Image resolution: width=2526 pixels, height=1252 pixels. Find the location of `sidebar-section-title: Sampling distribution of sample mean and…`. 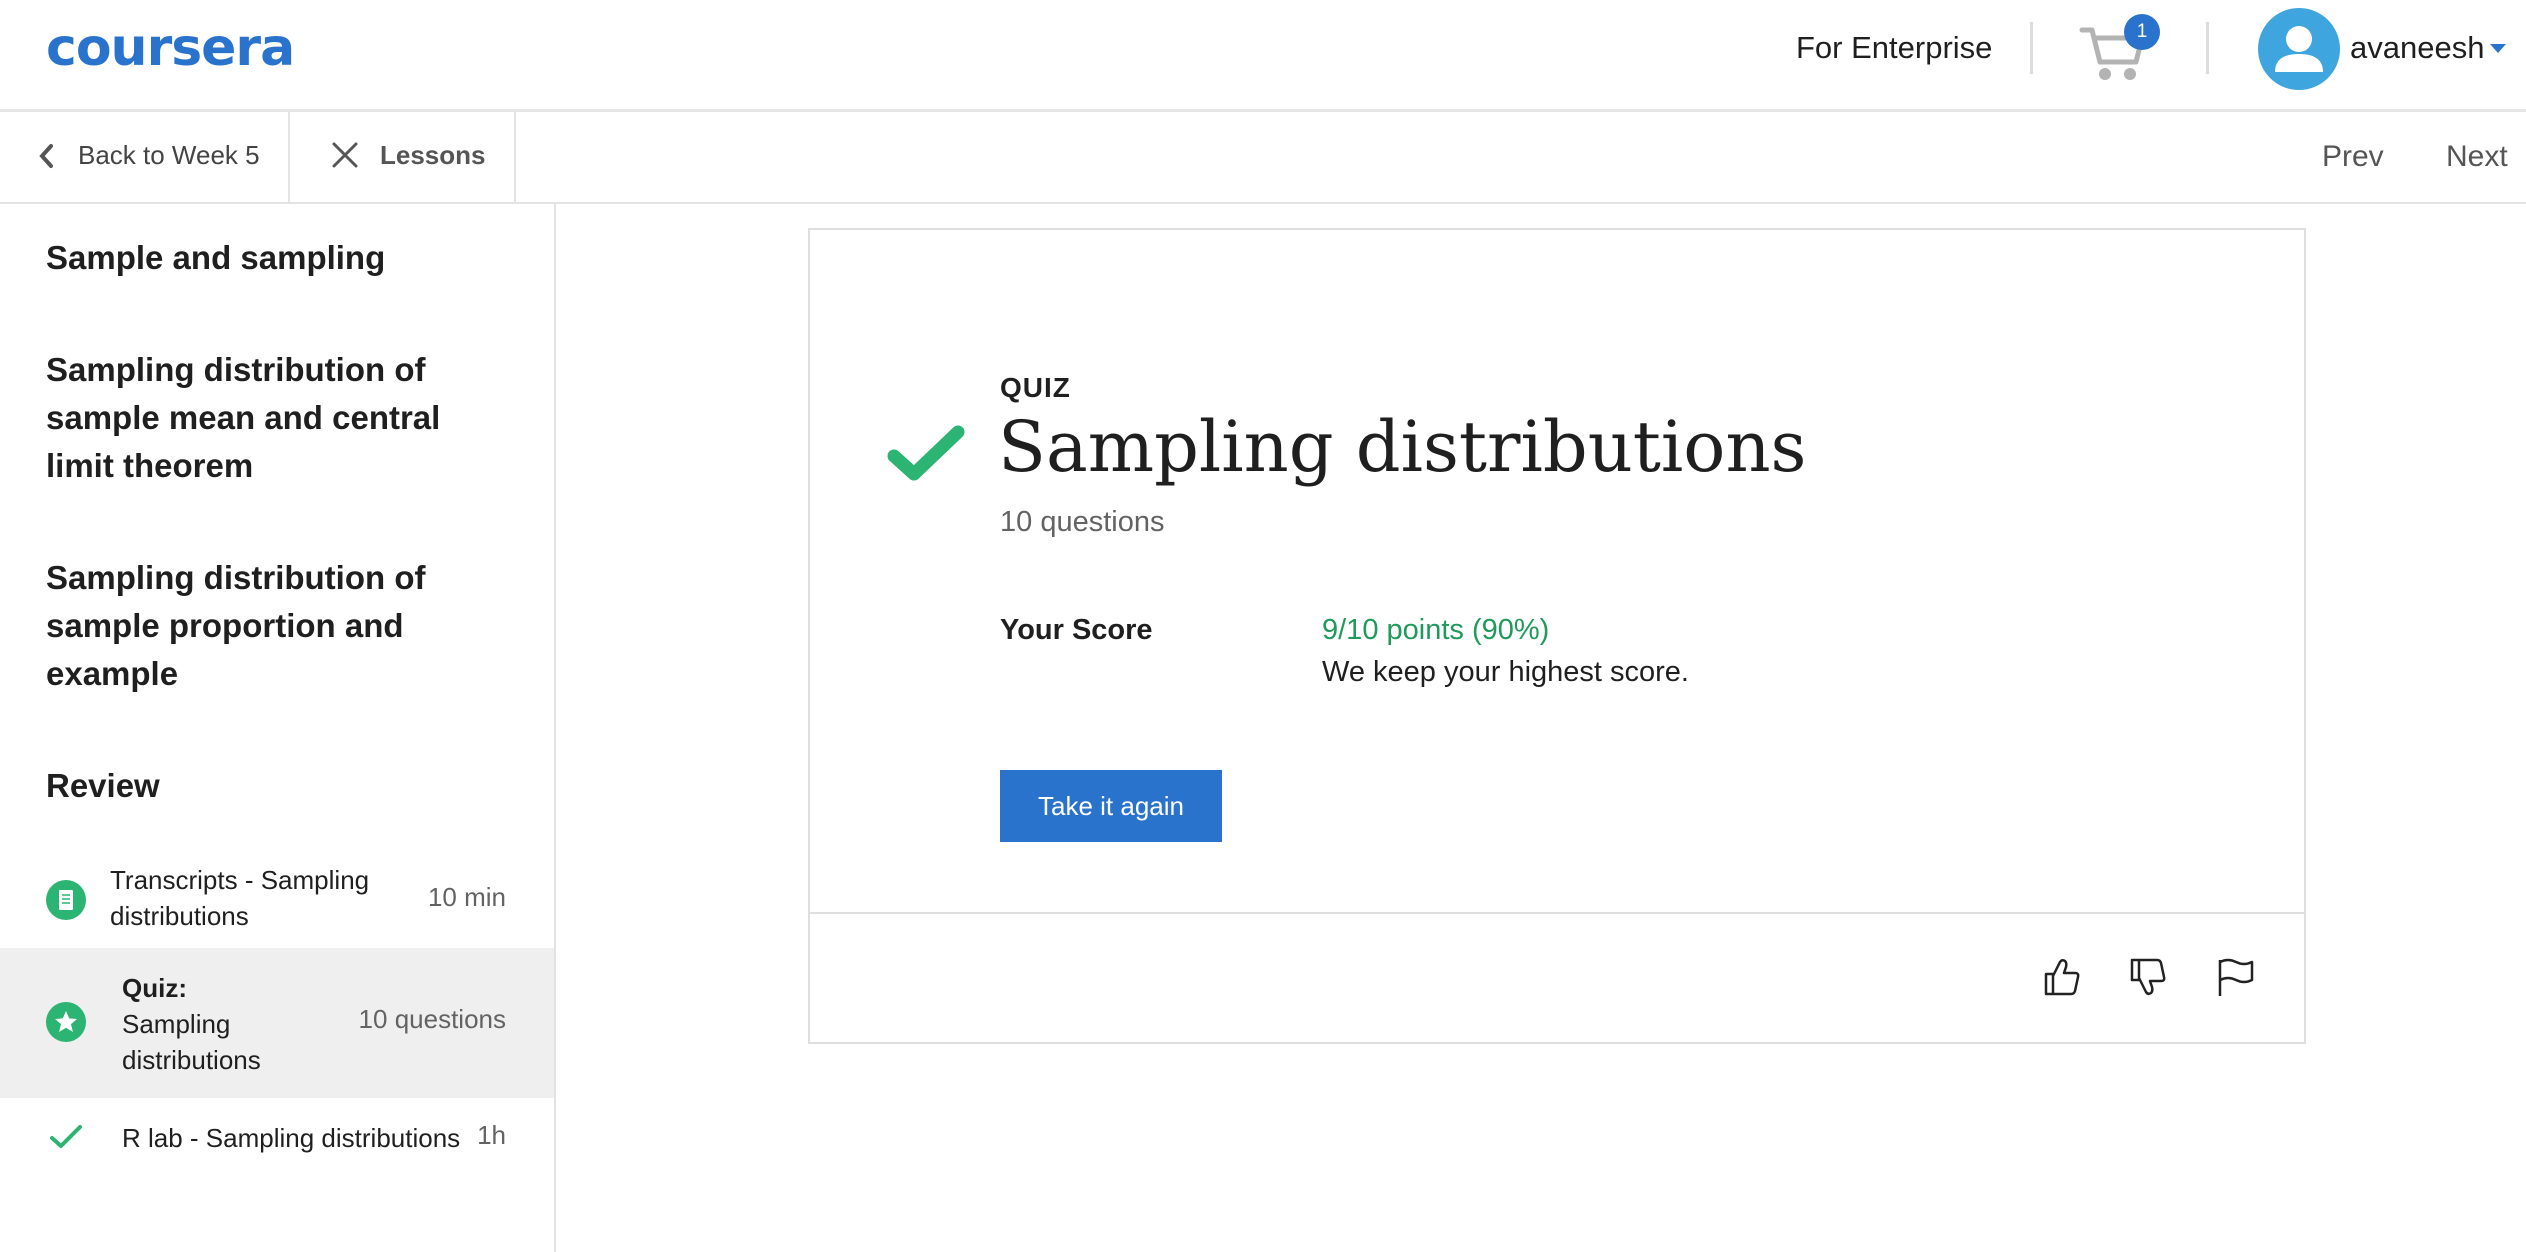

sidebar-section-title: Sampling distribution of sample mean and… is located at coordinates (281, 418).